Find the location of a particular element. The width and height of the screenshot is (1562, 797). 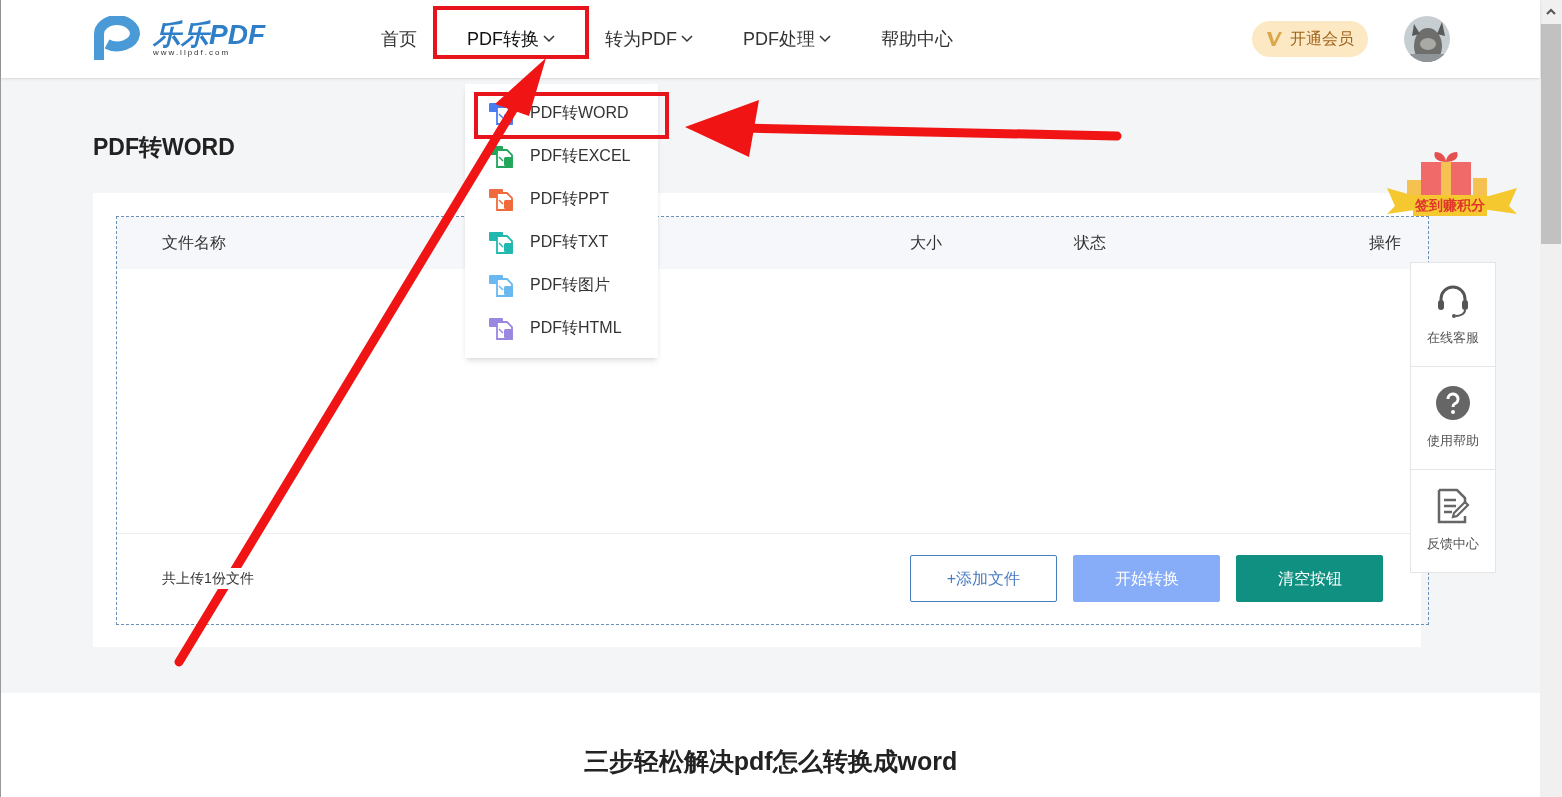

dropdown-item: PDF转EXCEL is located at coordinates (561, 156).